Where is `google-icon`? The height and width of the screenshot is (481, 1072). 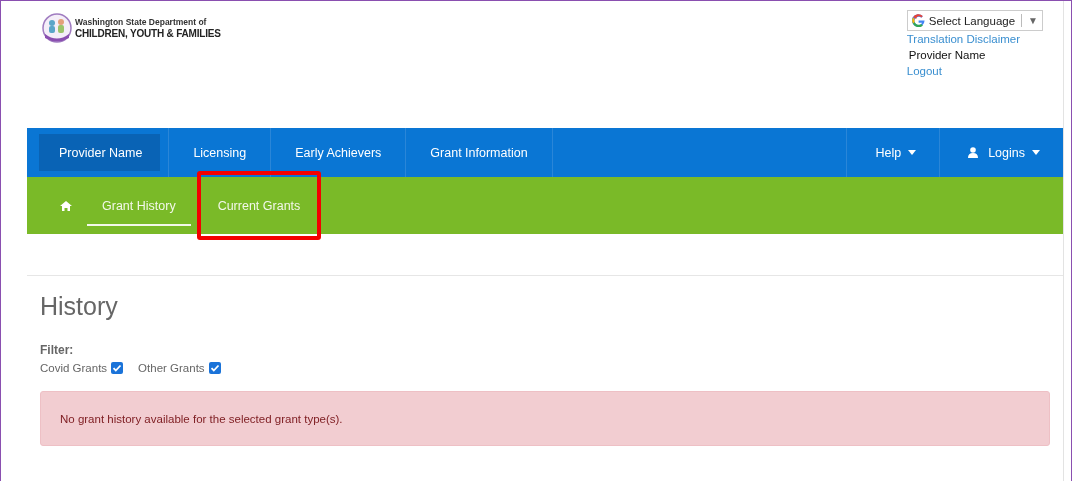
google-icon is located at coordinates (918, 20).